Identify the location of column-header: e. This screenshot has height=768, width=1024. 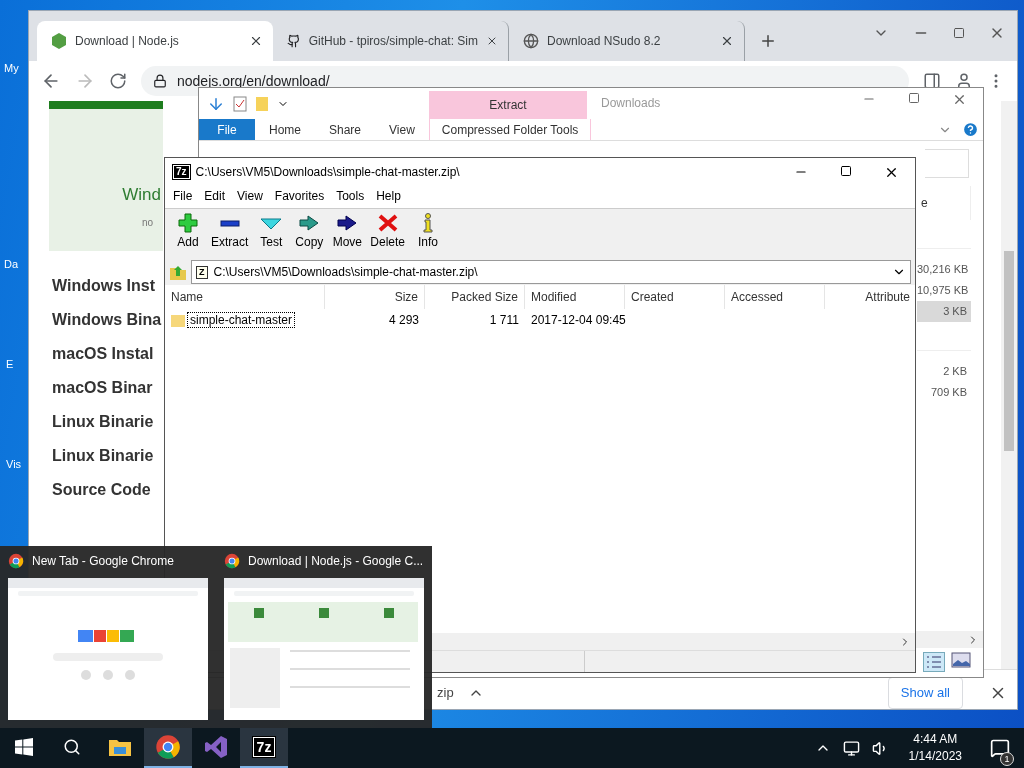
(945, 203).